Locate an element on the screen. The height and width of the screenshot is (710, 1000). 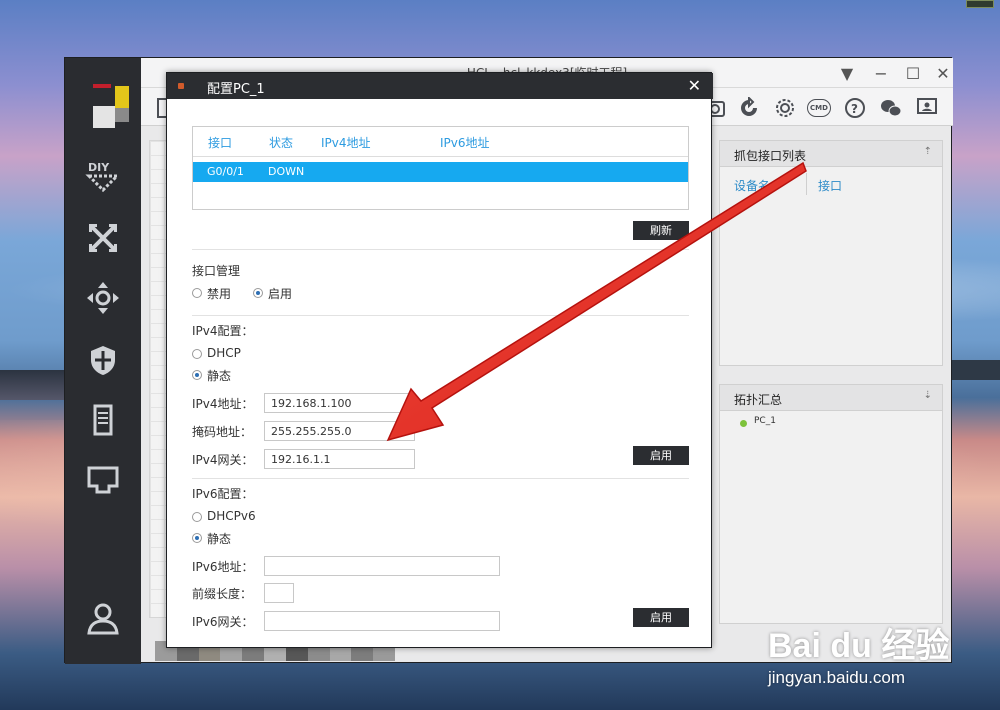
user-icon is located at coordinates (103, 618).